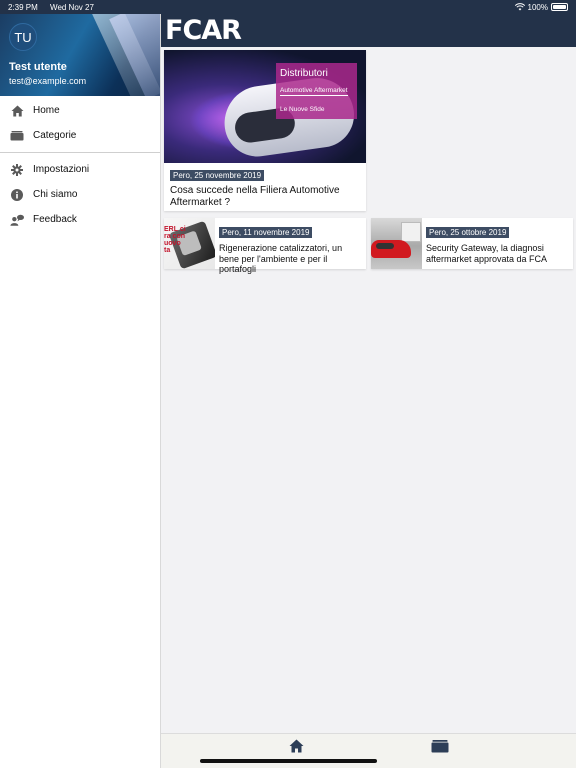  What do you see at coordinates (55, 135) in the screenshot?
I see `sidebar-item-label: Categorie` at bounding box center [55, 135].